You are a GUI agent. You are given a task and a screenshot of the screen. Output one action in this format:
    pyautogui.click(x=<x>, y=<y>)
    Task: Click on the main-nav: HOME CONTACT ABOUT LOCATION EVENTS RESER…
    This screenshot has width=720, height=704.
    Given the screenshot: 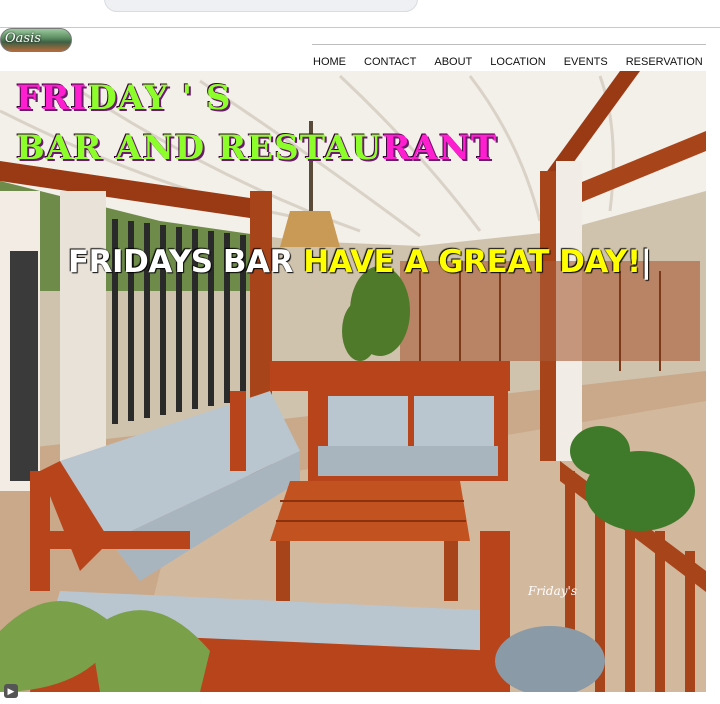 What is the action you would take?
    pyautogui.click(x=508, y=62)
    